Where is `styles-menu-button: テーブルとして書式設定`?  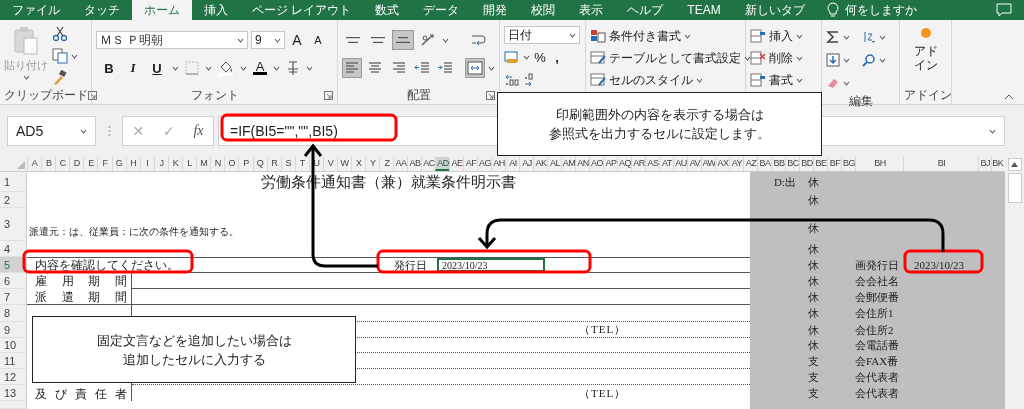
styles-menu-button: テーブルとして書式設定 is located at coordinates (665, 58).